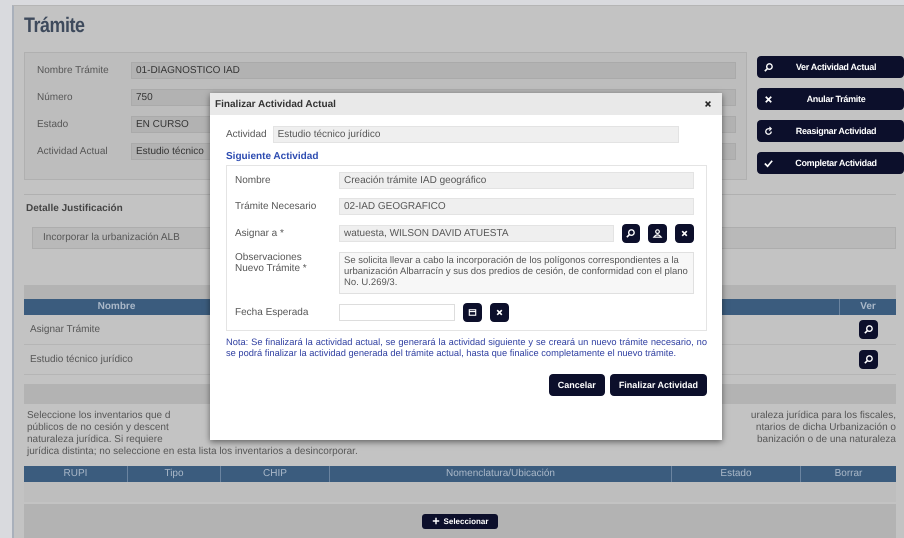 The image size is (904, 538). What do you see at coordinates (433, 70) in the screenshot?
I see `read-only-field: 01-DIAGNOSTICO IAD` at bounding box center [433, 70].